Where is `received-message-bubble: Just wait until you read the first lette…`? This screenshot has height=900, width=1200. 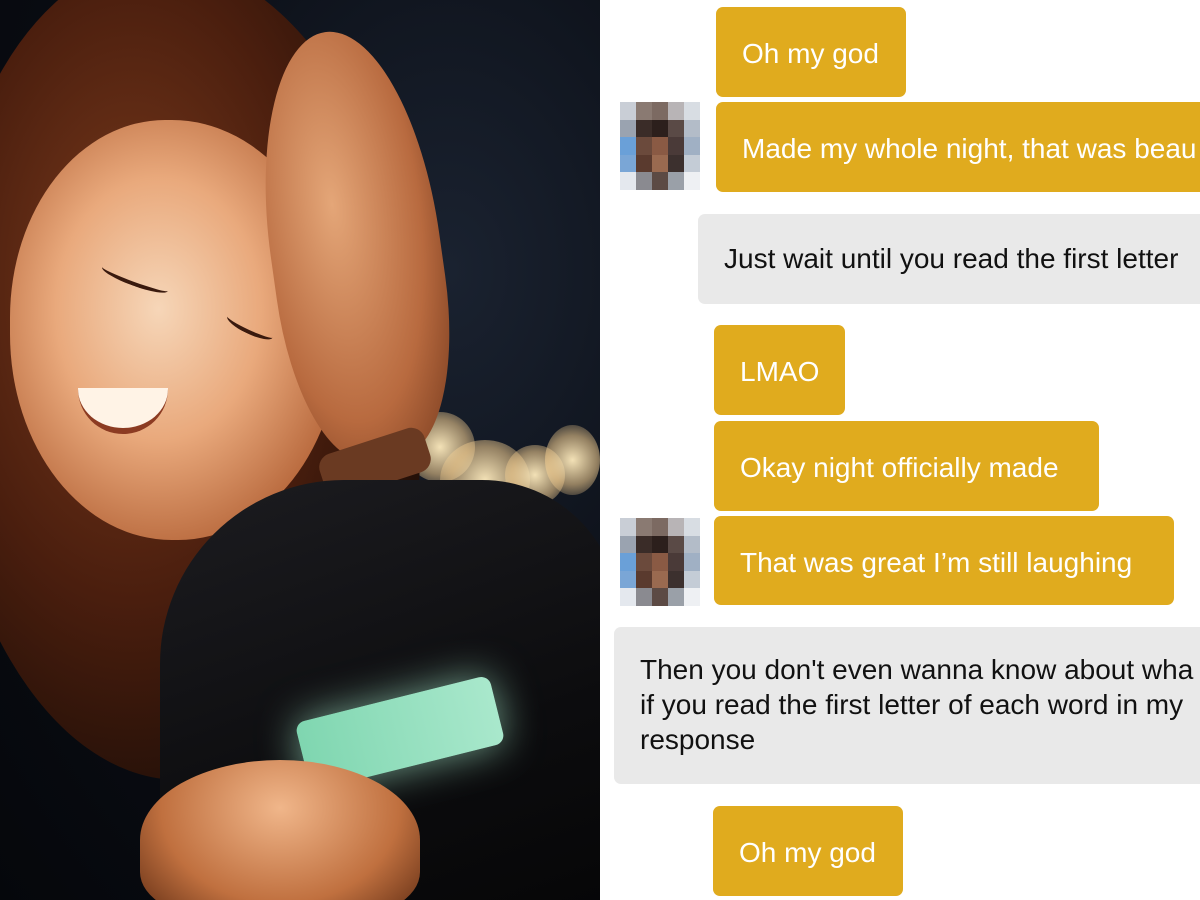 received-message-bubble: Just wait until you read the first lette… is located at coordinates (949, 259).